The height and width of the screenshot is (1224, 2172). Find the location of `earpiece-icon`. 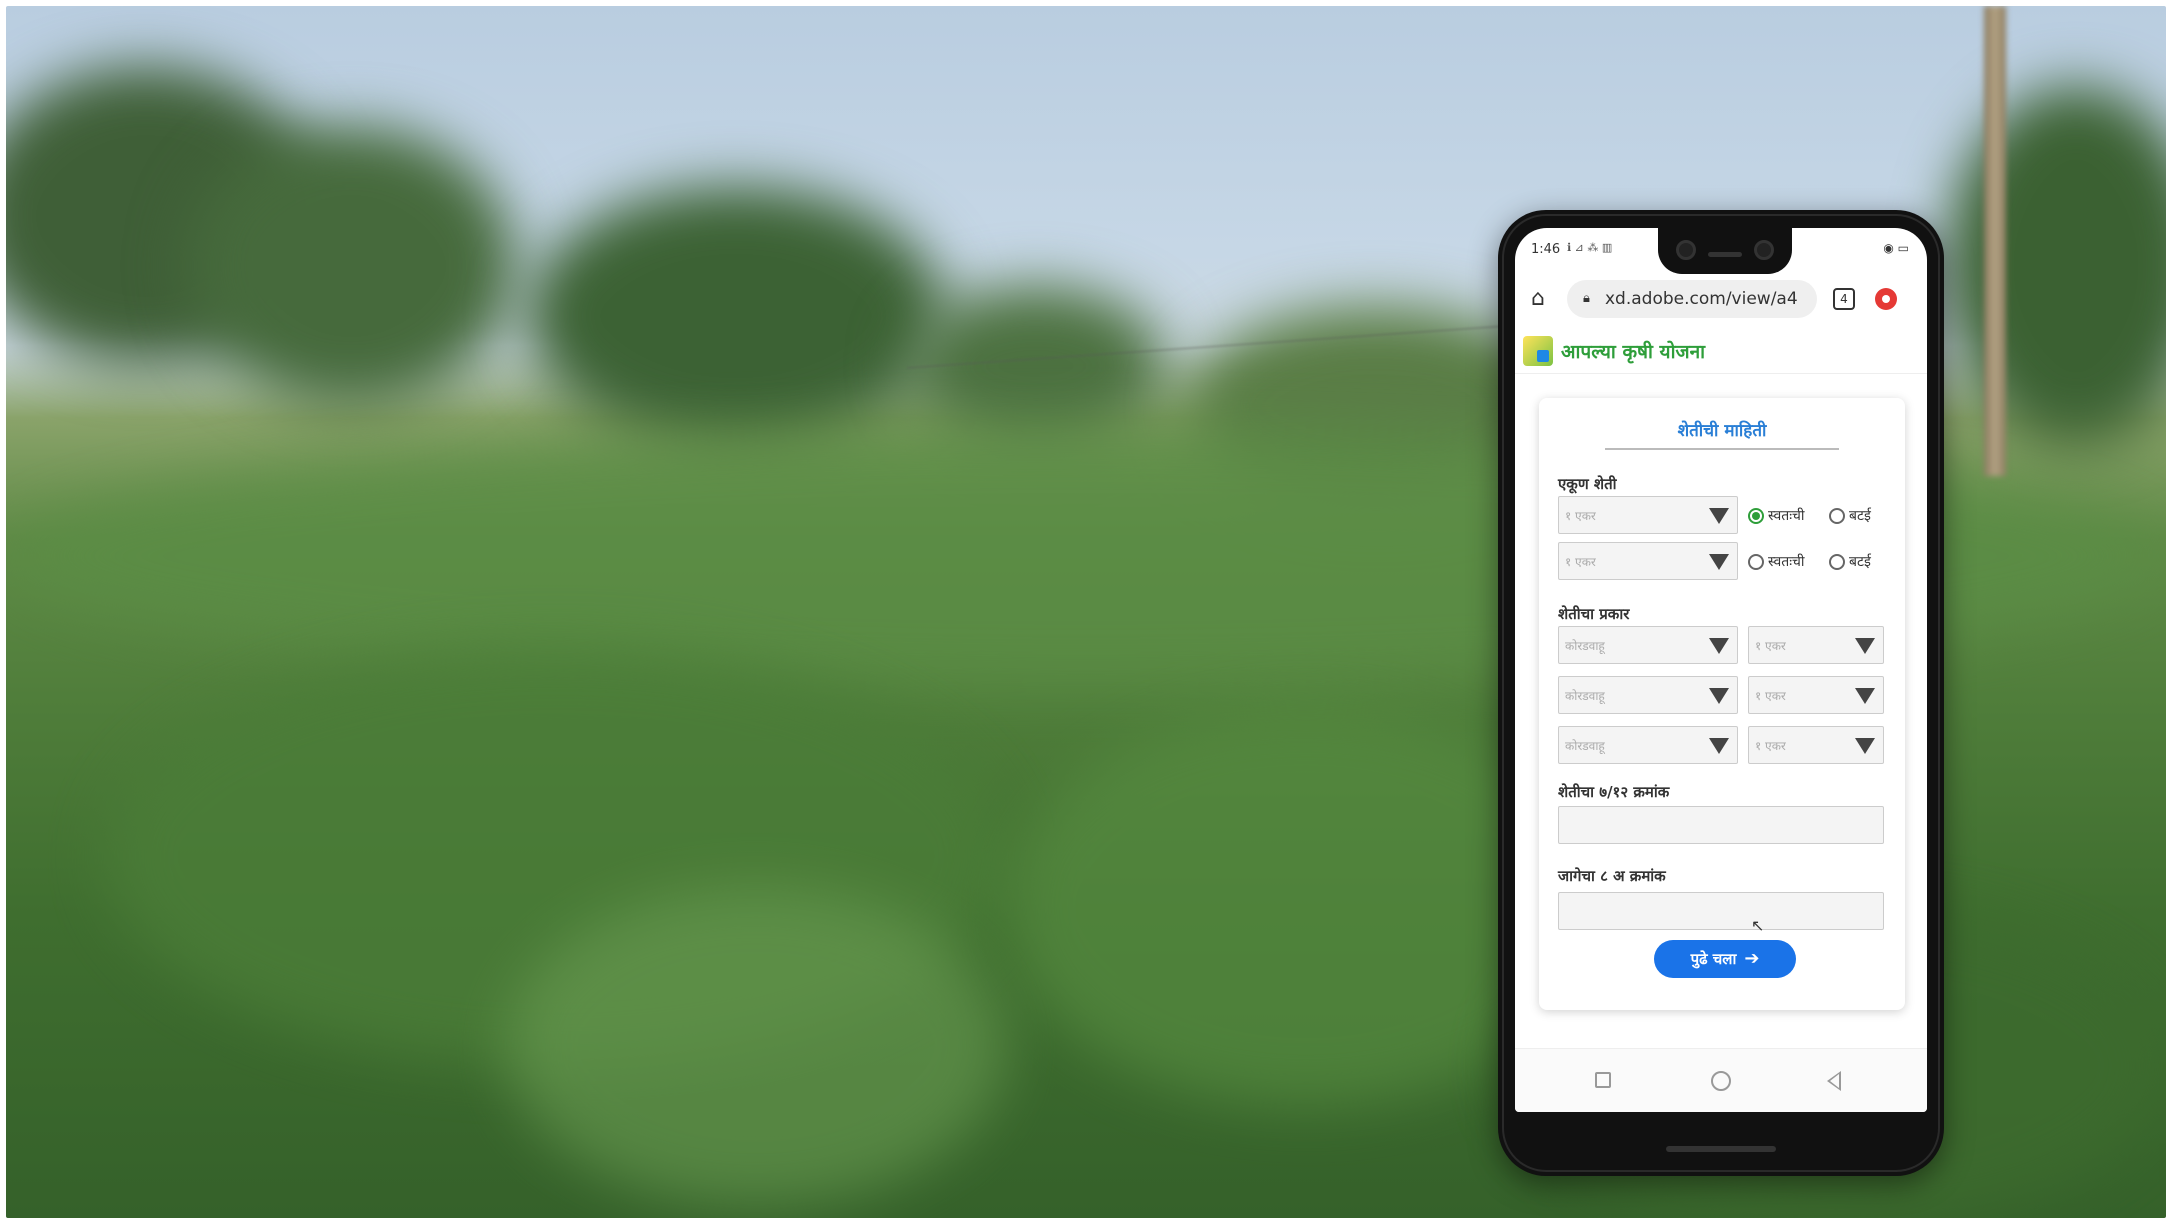

earpiece-icon is located at coordinates (1725, 254).